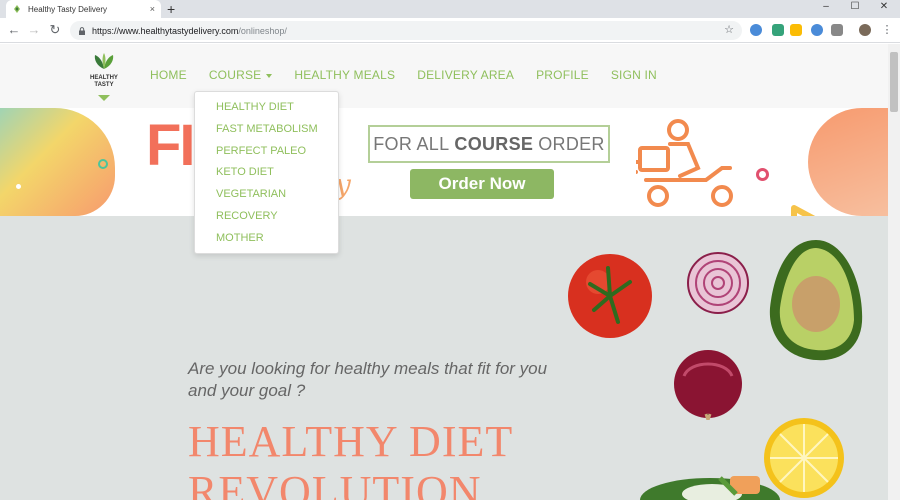 The image size is (900, 500). Describe the element at coordinates (718, 283) in the screenshot. I see `red-onion-slice-image` at that location.